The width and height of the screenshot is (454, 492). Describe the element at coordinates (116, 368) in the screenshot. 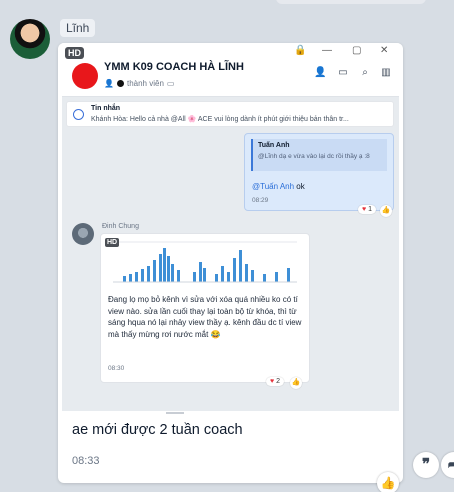

I see `other-message-time: 08:30` at that location.